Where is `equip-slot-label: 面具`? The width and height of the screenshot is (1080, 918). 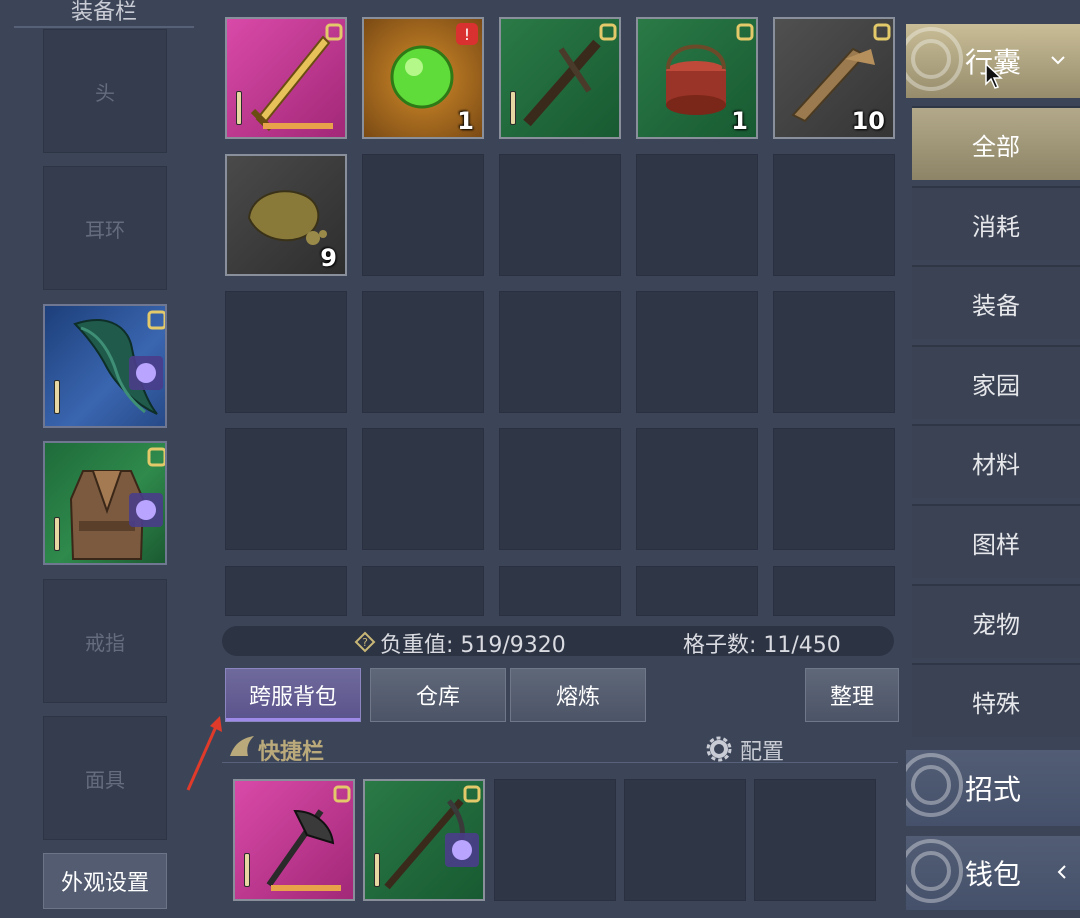 equip-slot-label: 面具 is located at coordinates (105, 779).